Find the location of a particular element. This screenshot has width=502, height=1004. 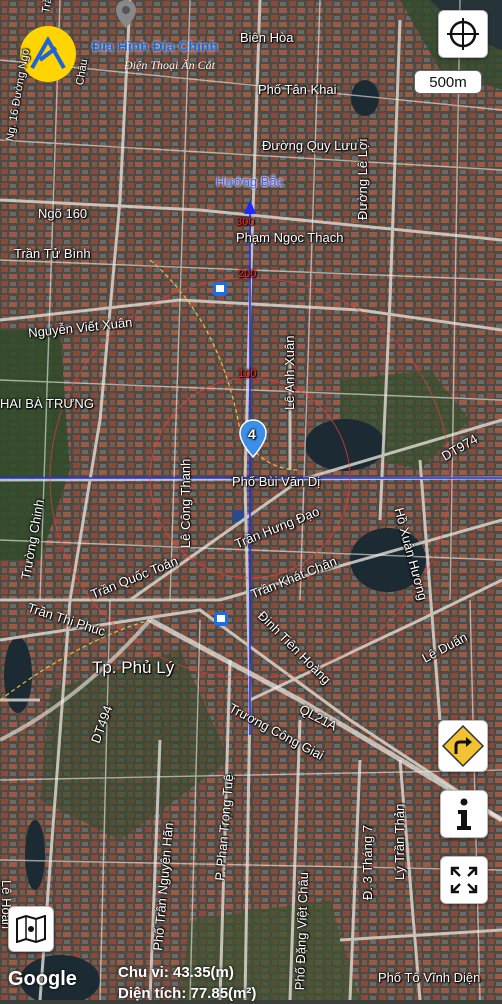

info-icon is located at coordinates (464, 814).